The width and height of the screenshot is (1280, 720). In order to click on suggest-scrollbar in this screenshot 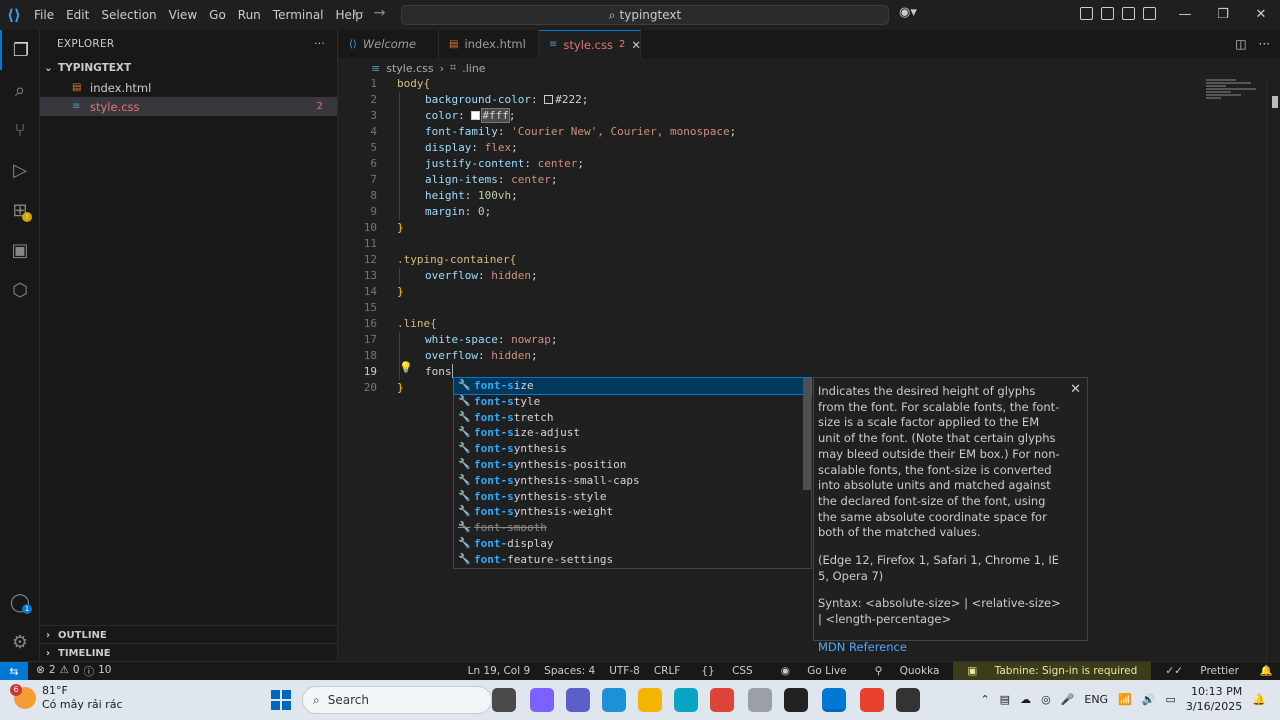, I will do `click(807, 434)`.